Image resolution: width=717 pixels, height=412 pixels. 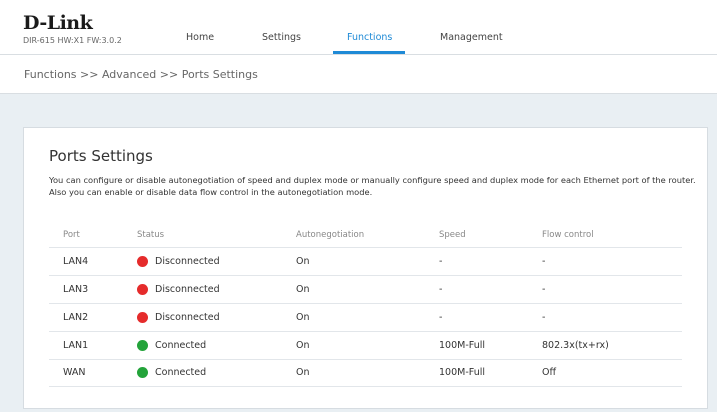 I want to click on page-title: Ports Settings, so click(x=101, y=156).